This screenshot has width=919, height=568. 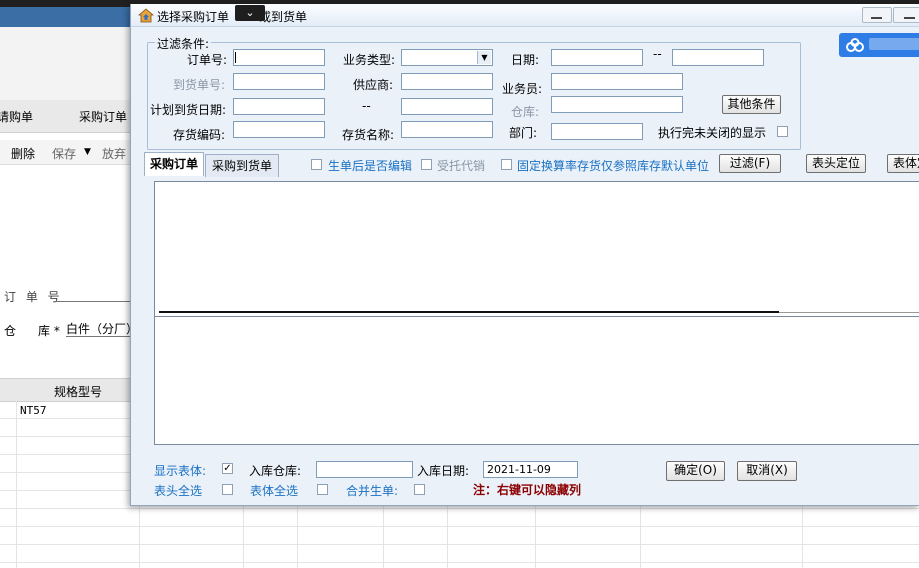 I want to click on background-menu-bar: 请购单 采购订单, so click(x=66, y=116).